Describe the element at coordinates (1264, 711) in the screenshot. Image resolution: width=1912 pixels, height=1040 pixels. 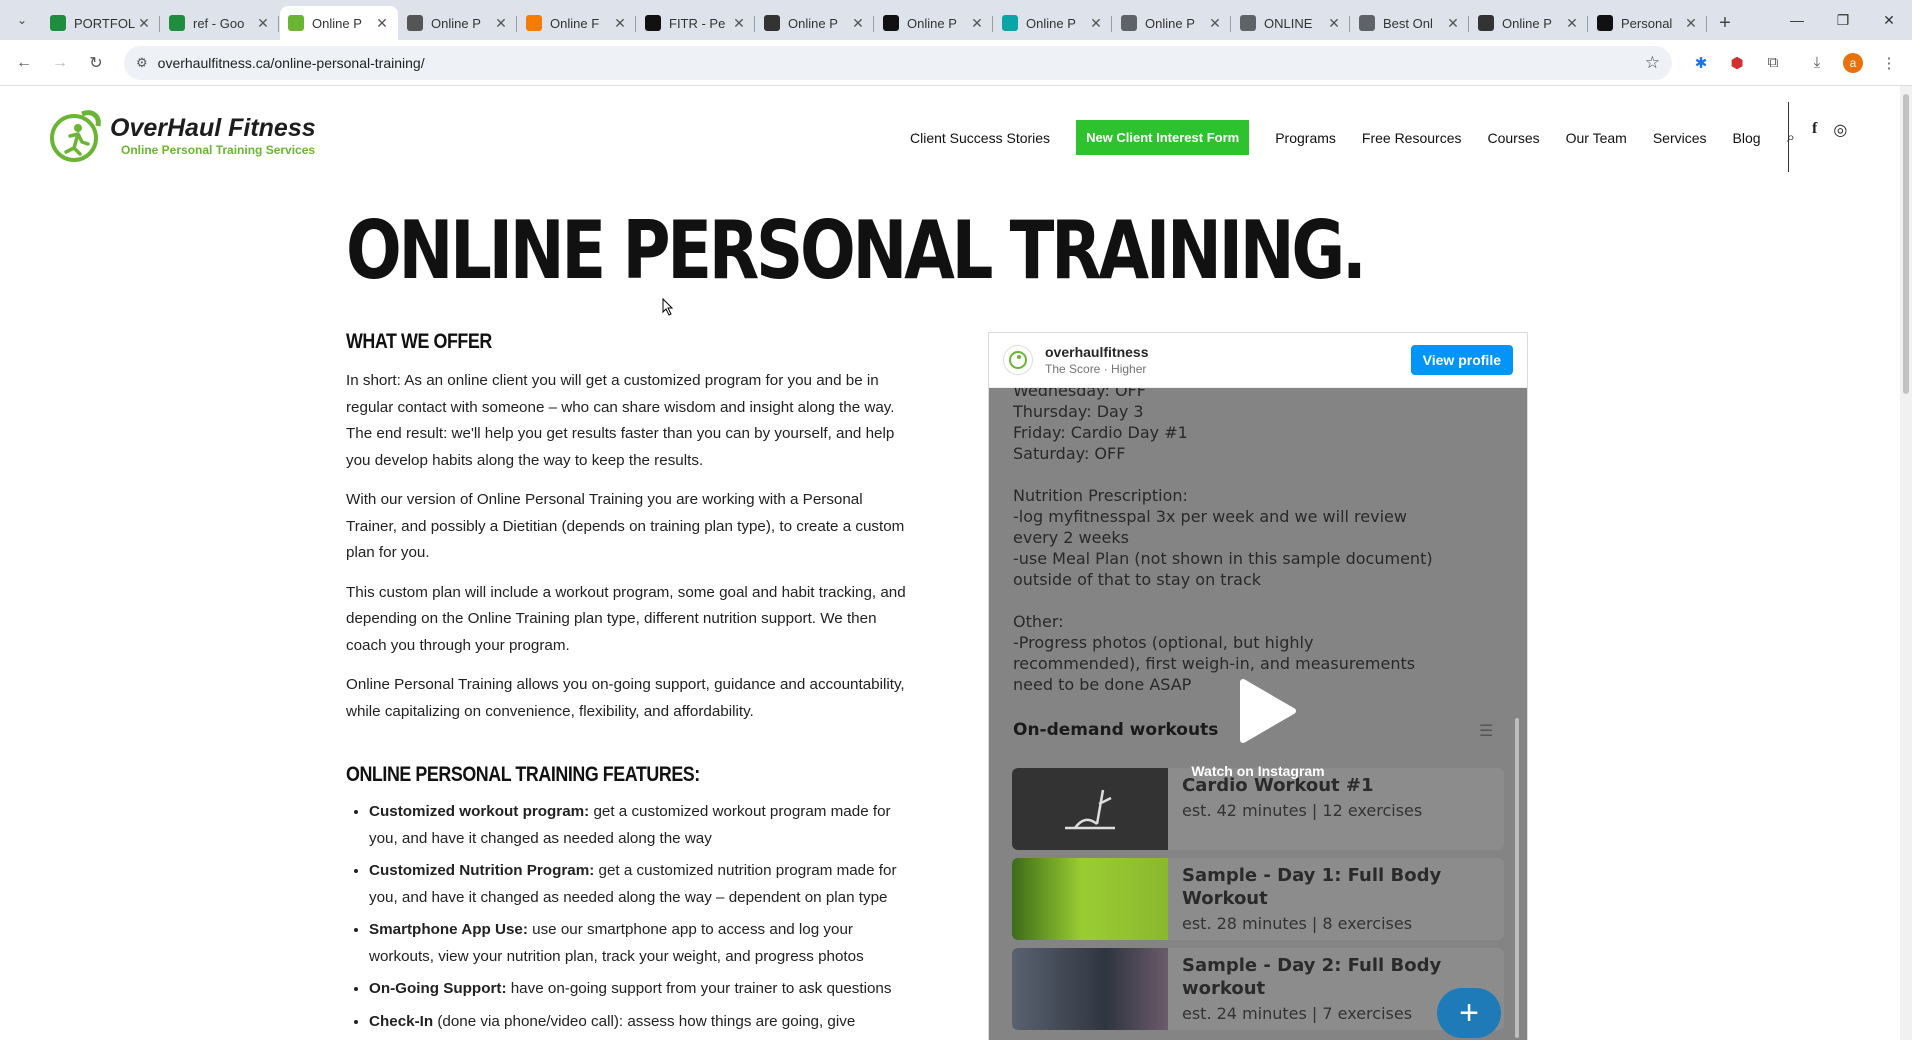
I see `play-icon` at that location.